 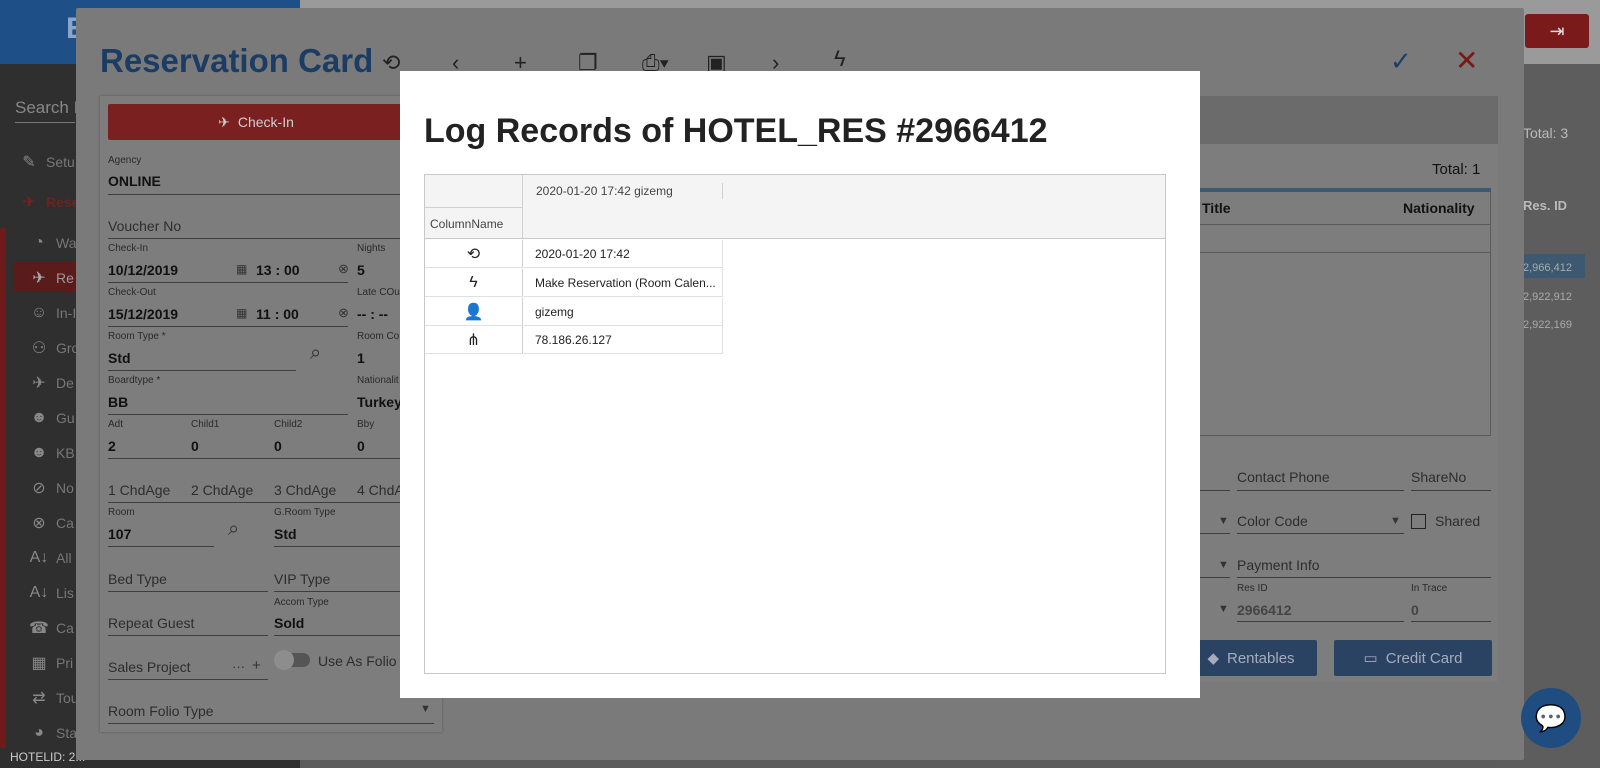 What do you see at coordinates (1278, 565) in the screenshot?
I see `payment-info-field: Payment Info` at bounding box center [1278, 565].